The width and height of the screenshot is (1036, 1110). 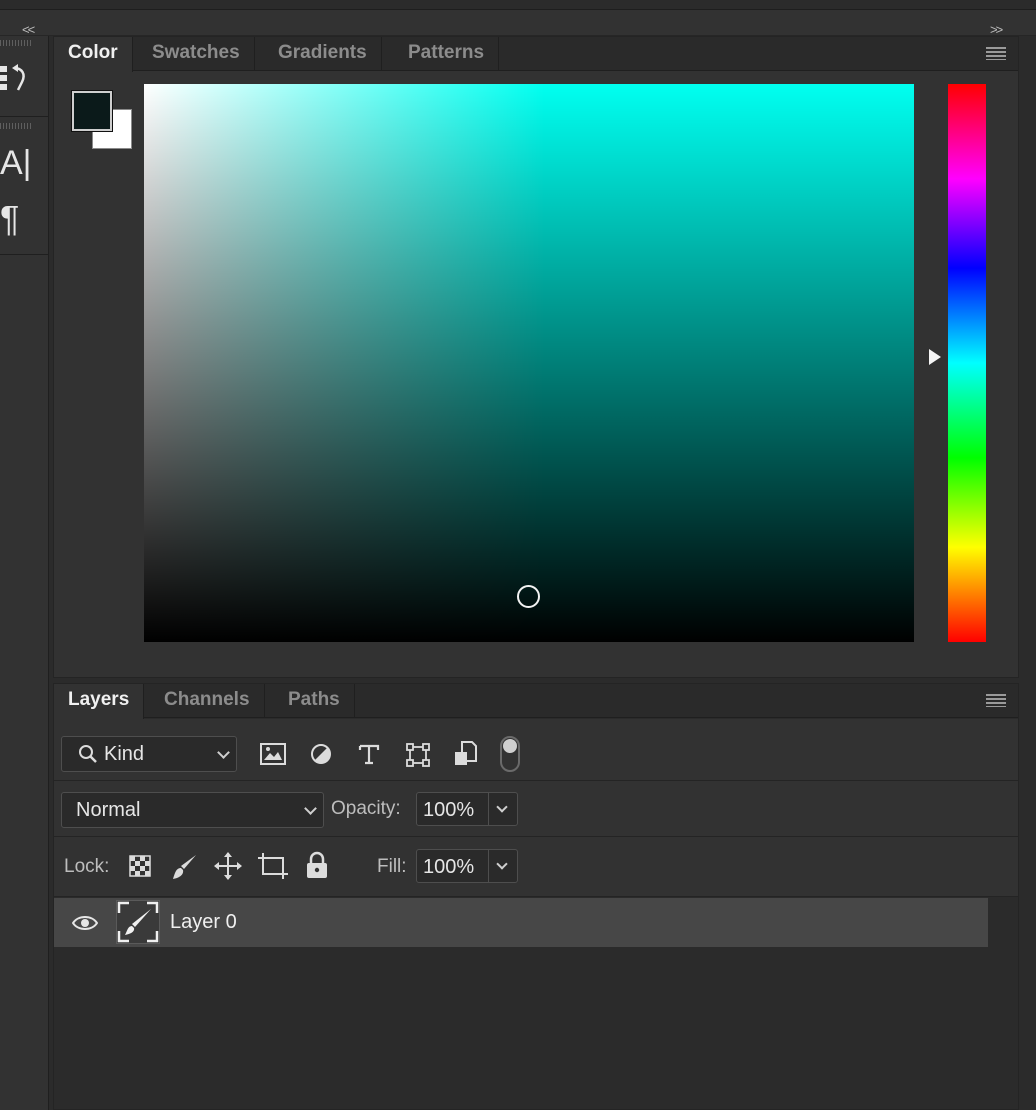 I want to click on lock-image-pixels-icon, so click(x=185, y=869).